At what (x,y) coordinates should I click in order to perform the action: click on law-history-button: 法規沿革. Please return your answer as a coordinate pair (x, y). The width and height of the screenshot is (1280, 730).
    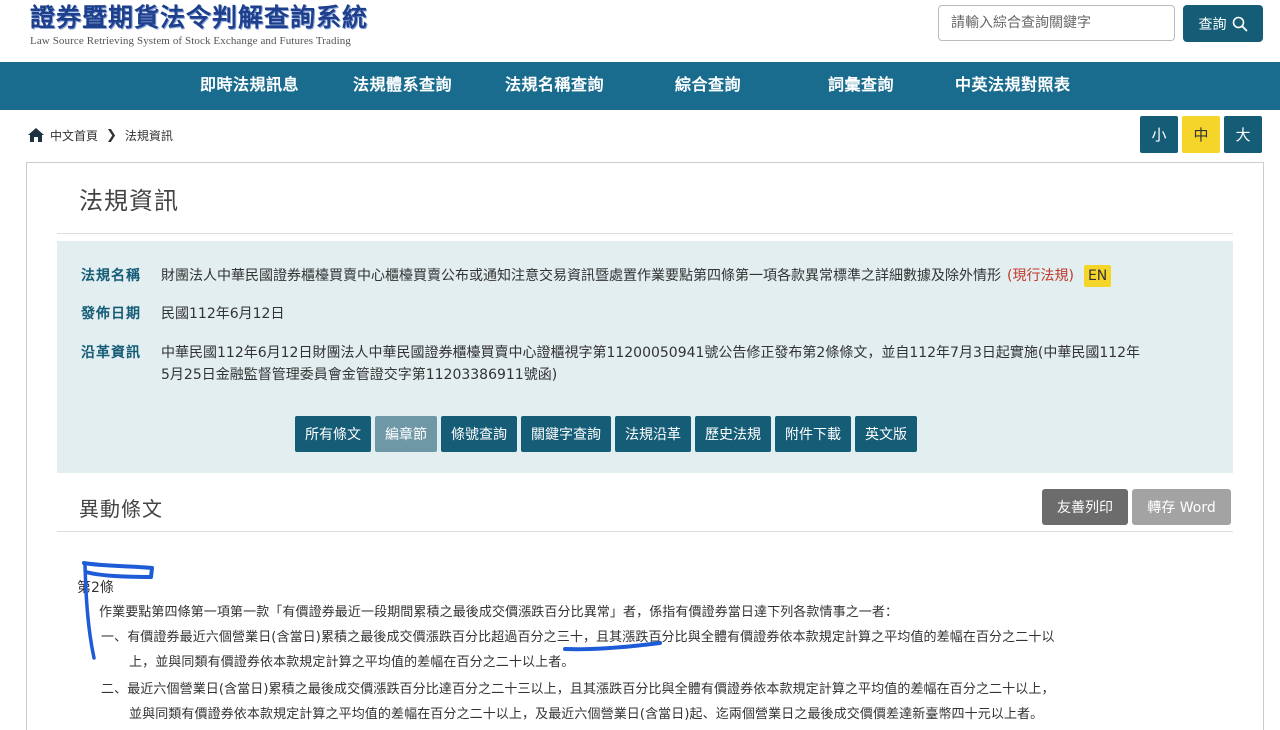
    Looking at the image, I should click on (653, 434).